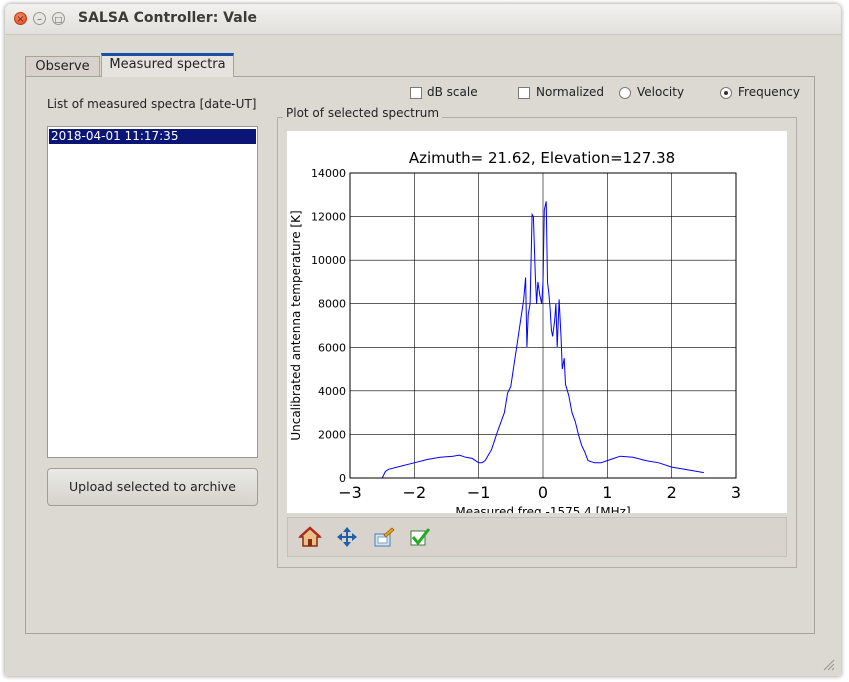  I want to click on tab-observe: Observe, so click(62, 66).